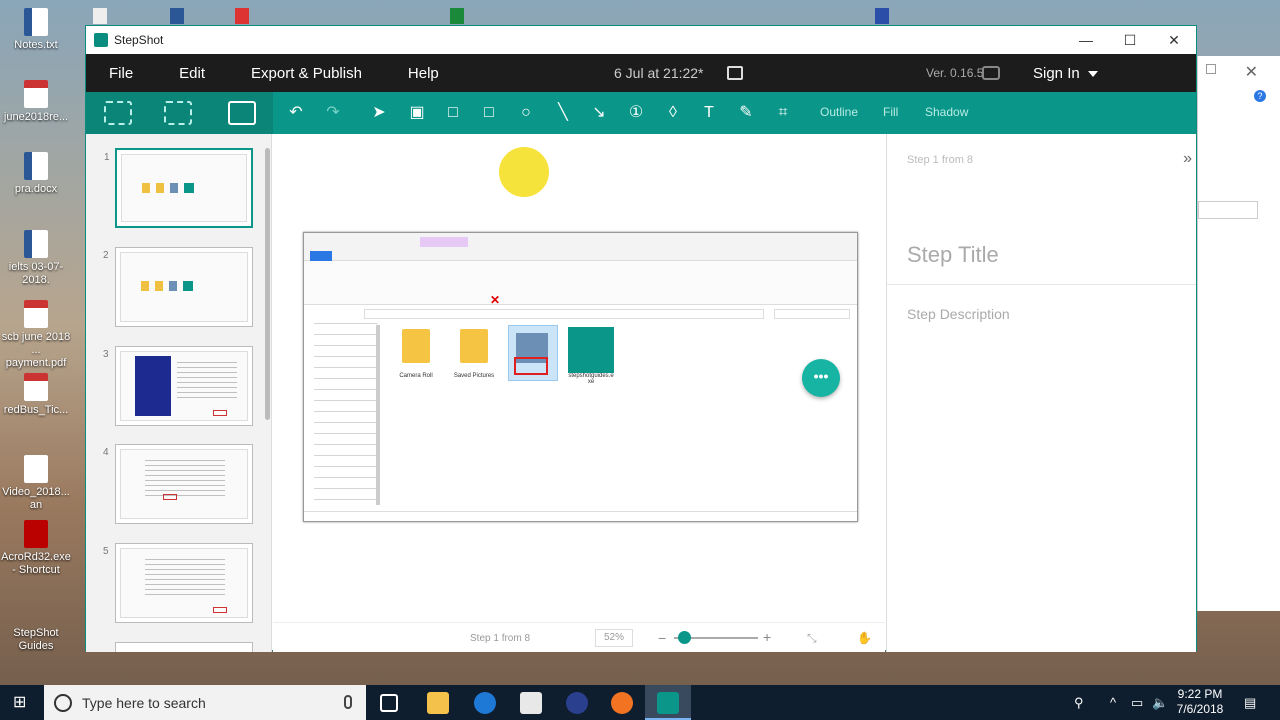 This screenshot has height=720, width=1280. What do you see at coordinates (121, 73) in the screenshot?
I see `menu-file: File` at bounding box center [121, 73].